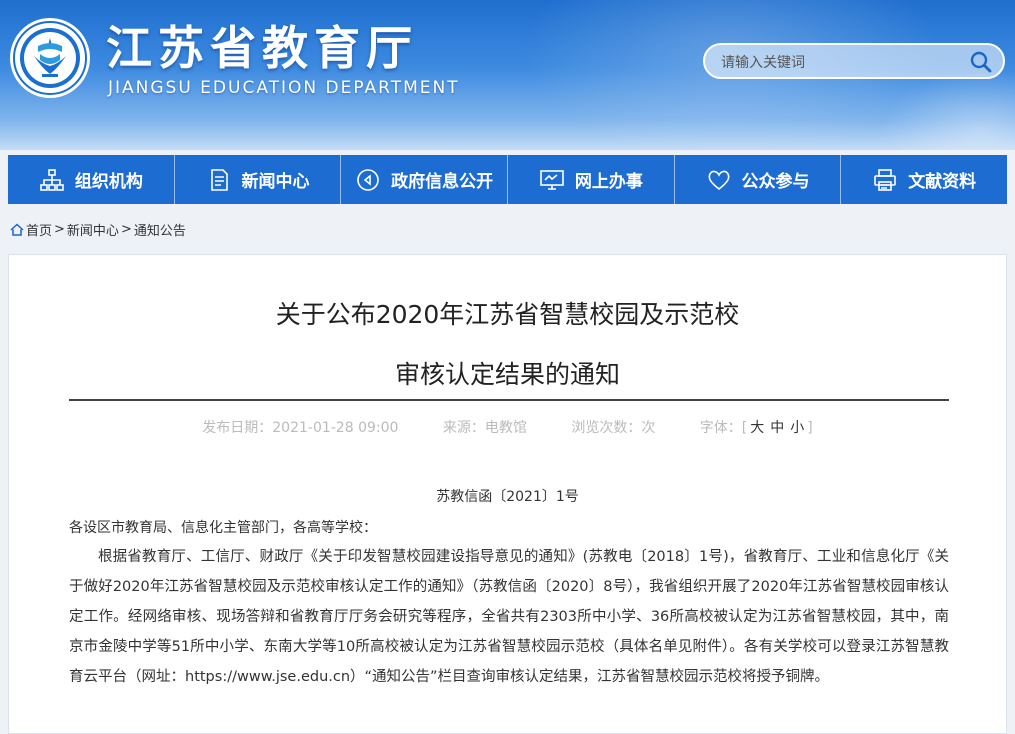  What do you see at coordinates (775, 182) in the screenshot?
I see `nav-item-label: 公众参与` at bounding box center [775, 182].